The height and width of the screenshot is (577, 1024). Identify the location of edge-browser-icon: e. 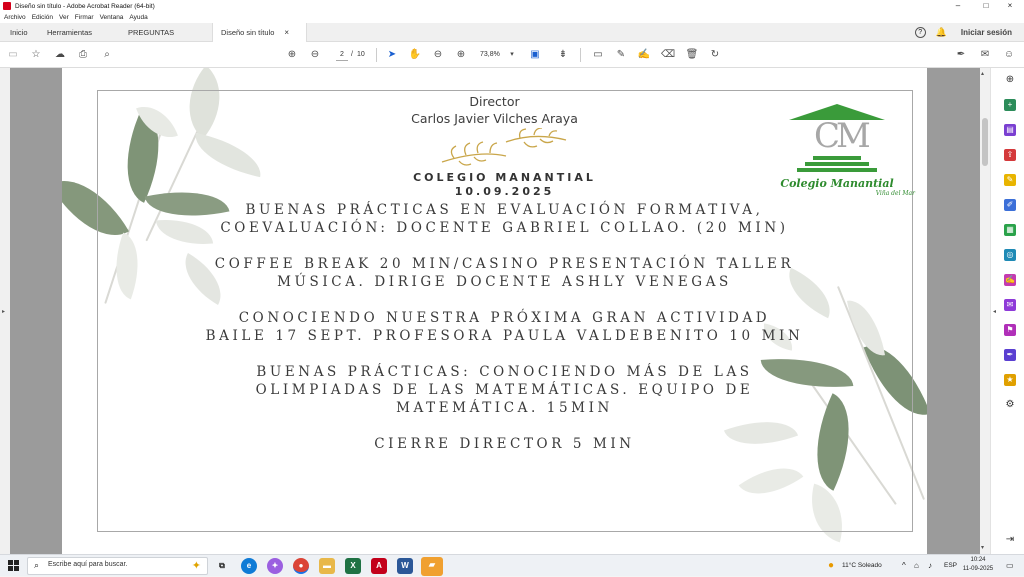
(249, 566).